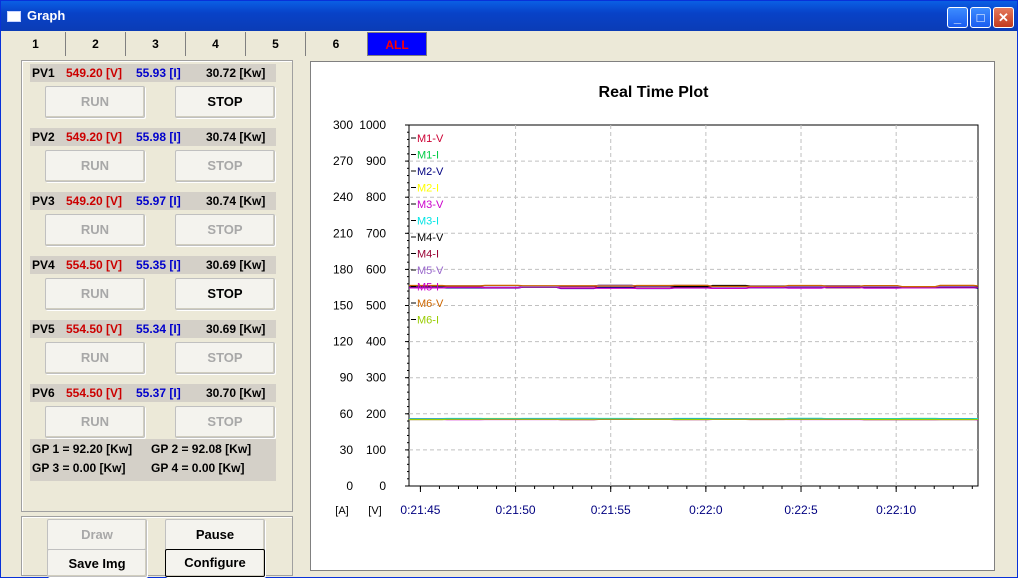 Image resolution: width=1018 pixels, height=578 pixels. What do you see at coordinates (79, 468) in the screenshot?
I see `gp3-value: GP 3 = 0.00 [Kw]` at bounding box center [79, 468].